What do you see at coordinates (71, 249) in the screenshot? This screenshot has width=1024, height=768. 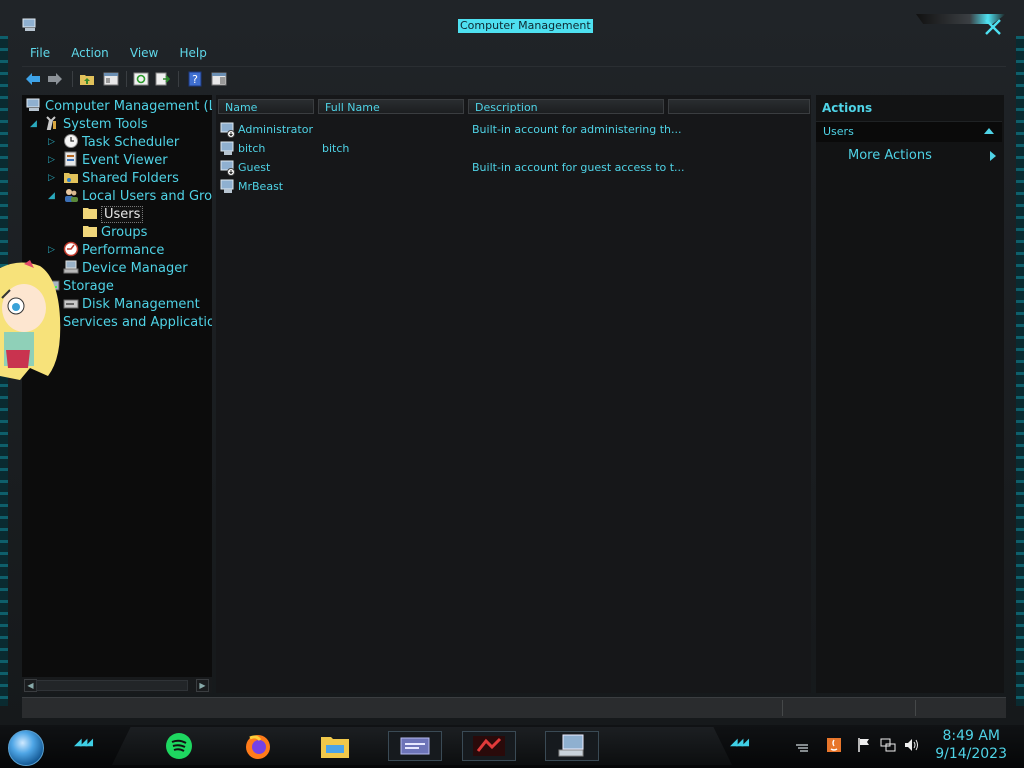 I see `performance-icon` at bounding box center [71, 249].